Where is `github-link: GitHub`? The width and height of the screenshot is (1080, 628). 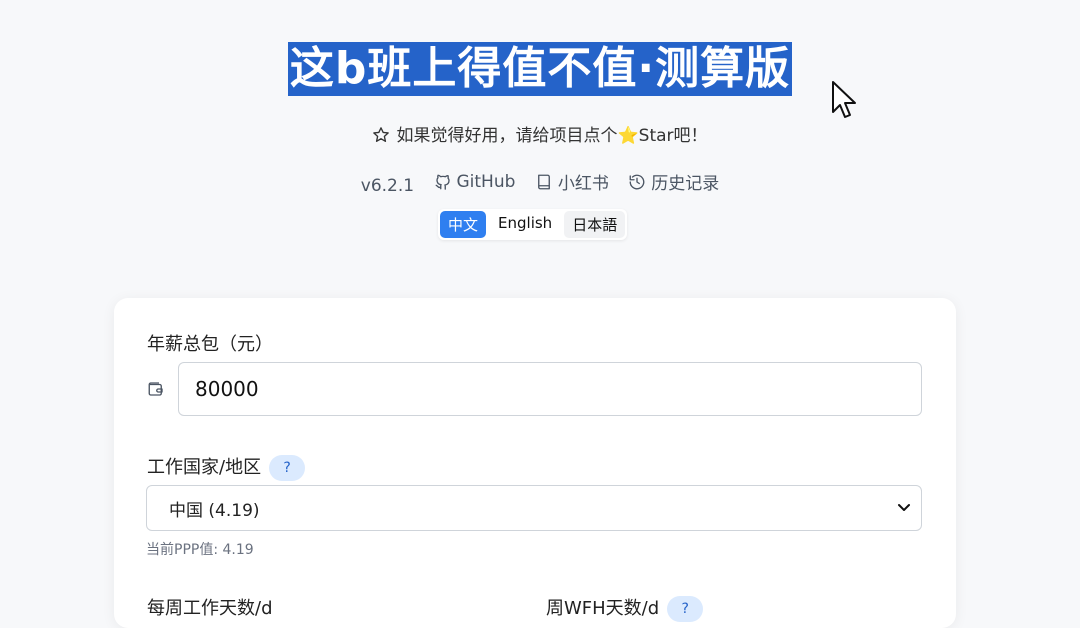 github-link: GitHub is located at coordinates (474, 182).